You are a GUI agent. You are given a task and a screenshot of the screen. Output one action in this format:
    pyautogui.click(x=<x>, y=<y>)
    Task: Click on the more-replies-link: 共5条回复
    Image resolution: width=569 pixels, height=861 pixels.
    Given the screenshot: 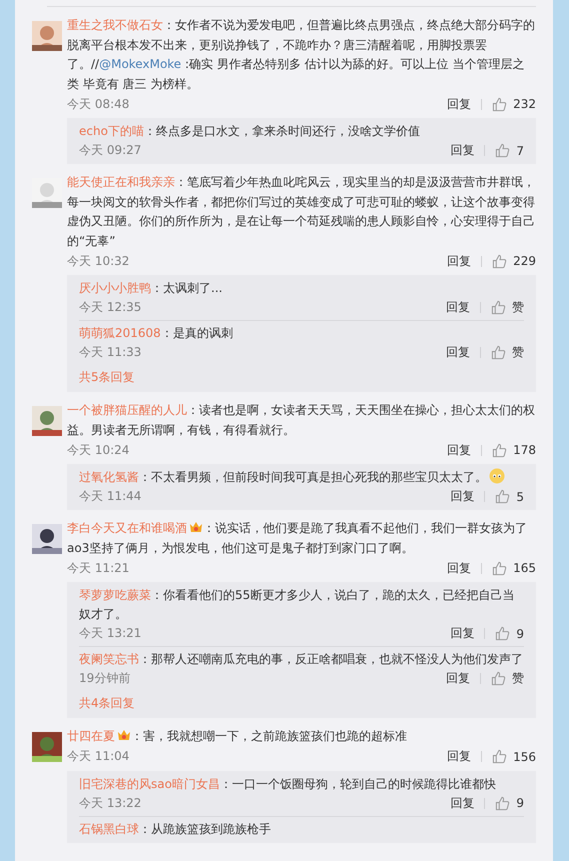 What is the action you would take?
    pyautogui.click(x=107, y=378)
    